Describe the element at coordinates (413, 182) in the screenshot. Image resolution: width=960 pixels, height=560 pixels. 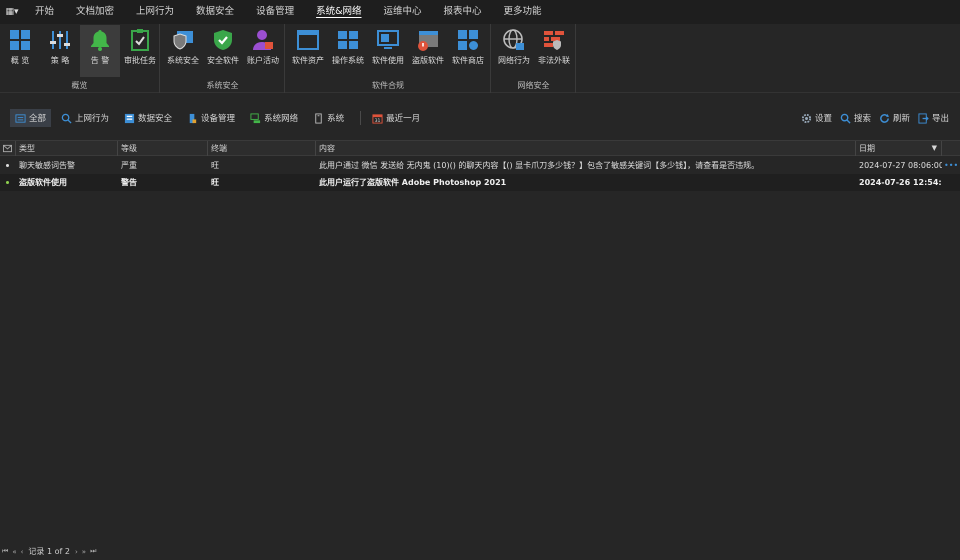
I see `cell-content: 此用户运行了盗版软件 Adobe Photoshop 2021` at that location.